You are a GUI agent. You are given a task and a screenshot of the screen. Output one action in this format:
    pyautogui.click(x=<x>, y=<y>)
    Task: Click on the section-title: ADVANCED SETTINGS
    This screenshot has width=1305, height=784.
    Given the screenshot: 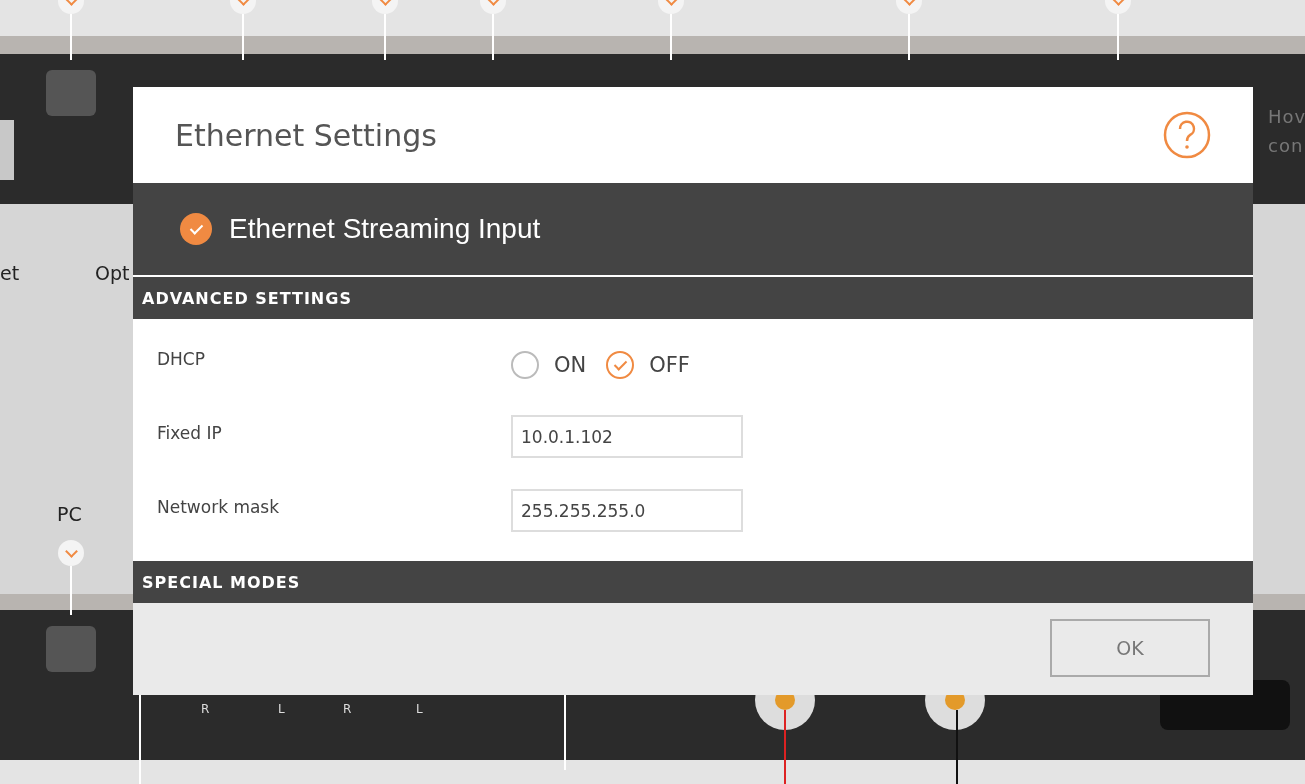 What is the action you would take?
    pyautogui.click(x=247, y=298)
    